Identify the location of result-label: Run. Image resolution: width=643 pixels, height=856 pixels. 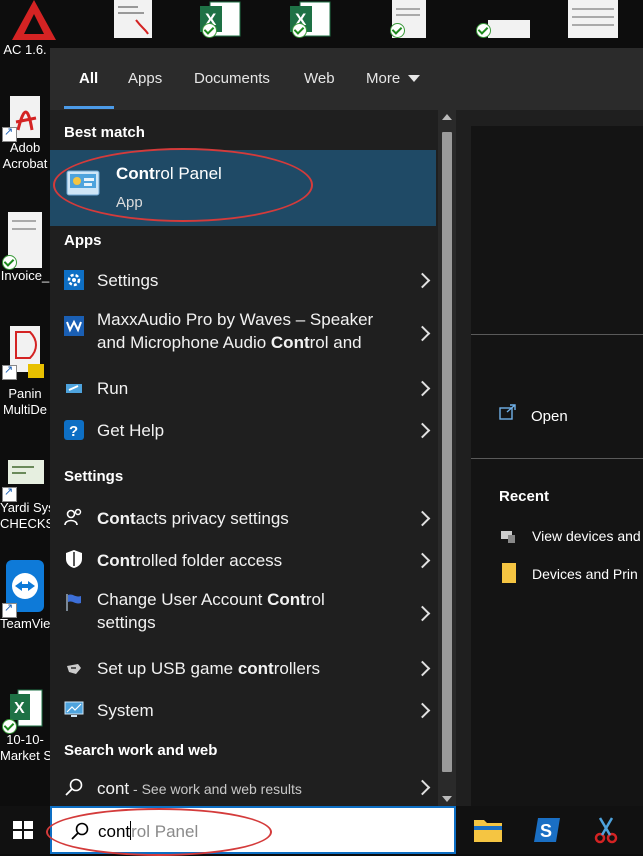
(113, 388).